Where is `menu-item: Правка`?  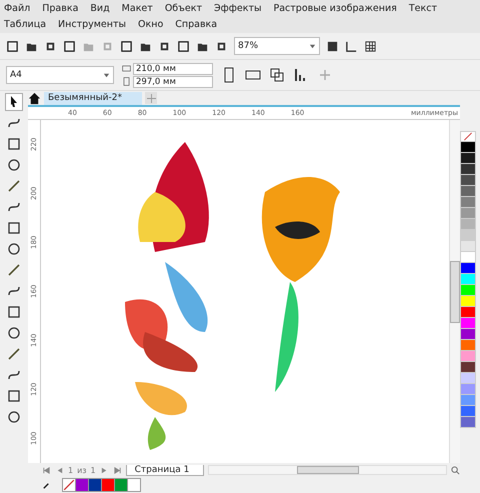 menu-item: Правка is located at coordinates (60, 8).